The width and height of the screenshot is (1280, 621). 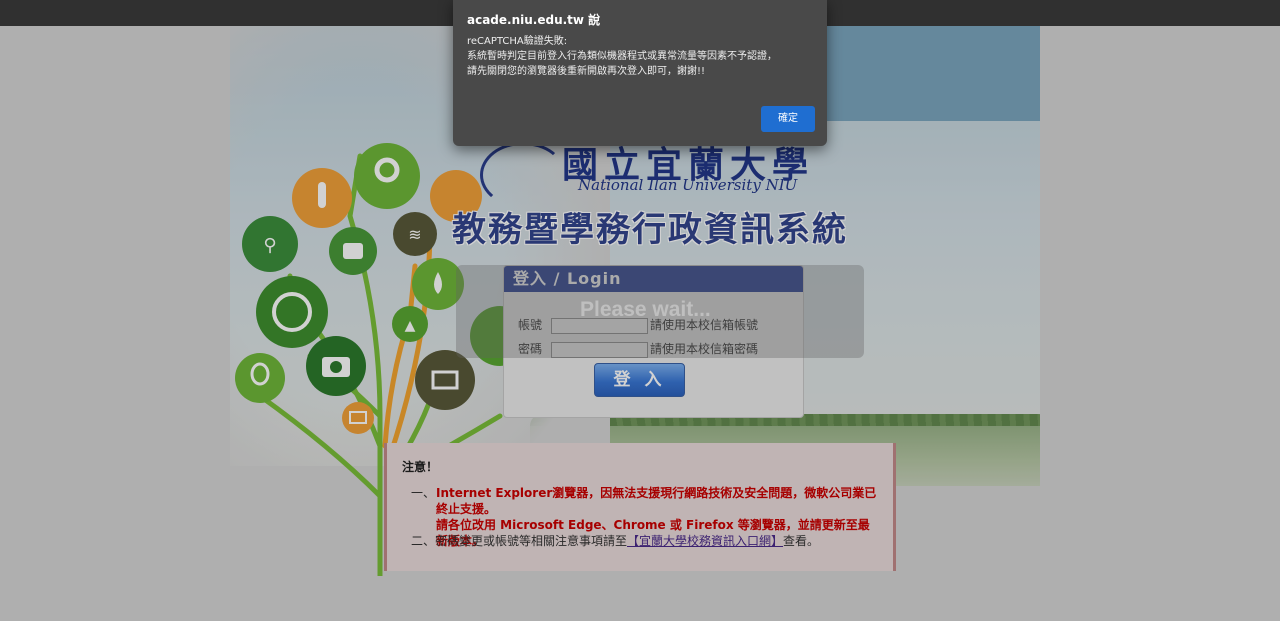 What do you see at coordinates (534, 20) in the screenshot?
I see `dialog-title: acade.niu.edu.tw 說` at bounding box center [534, 20].